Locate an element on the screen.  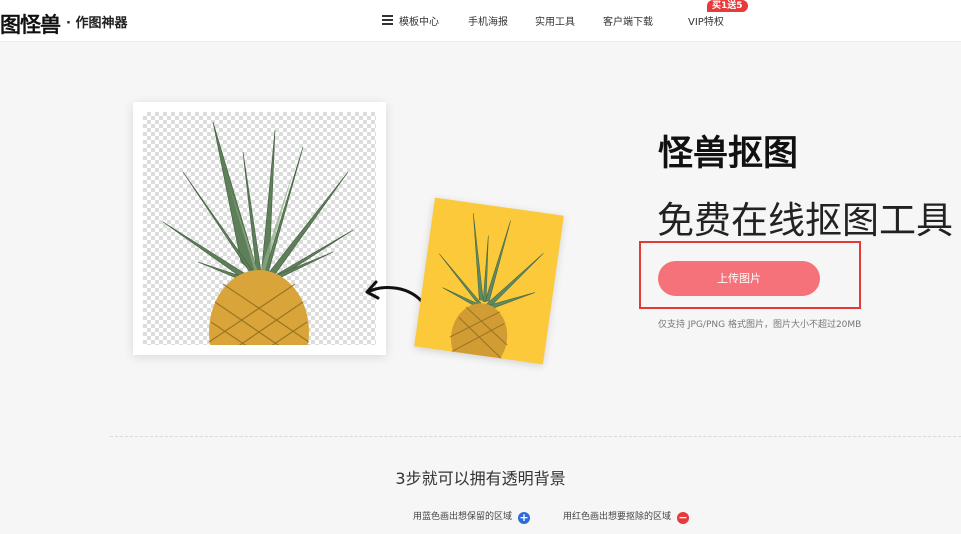
cutout-result-card is located at coordinates (259, 228).